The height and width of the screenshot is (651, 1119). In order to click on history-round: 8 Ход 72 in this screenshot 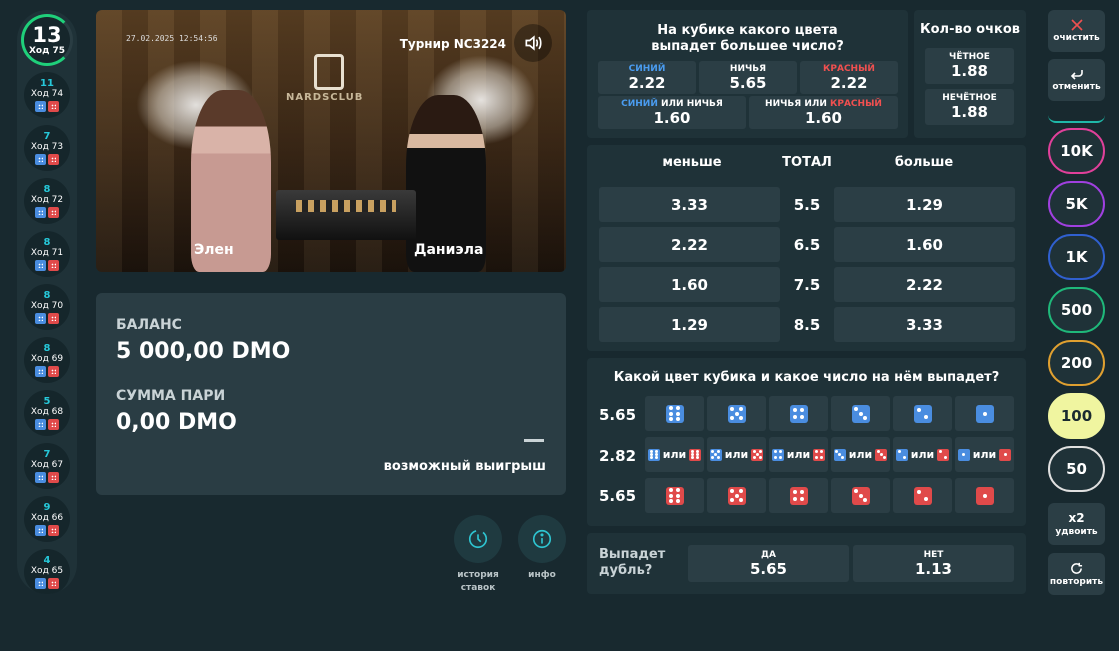, I will do `click(47, 201)`.